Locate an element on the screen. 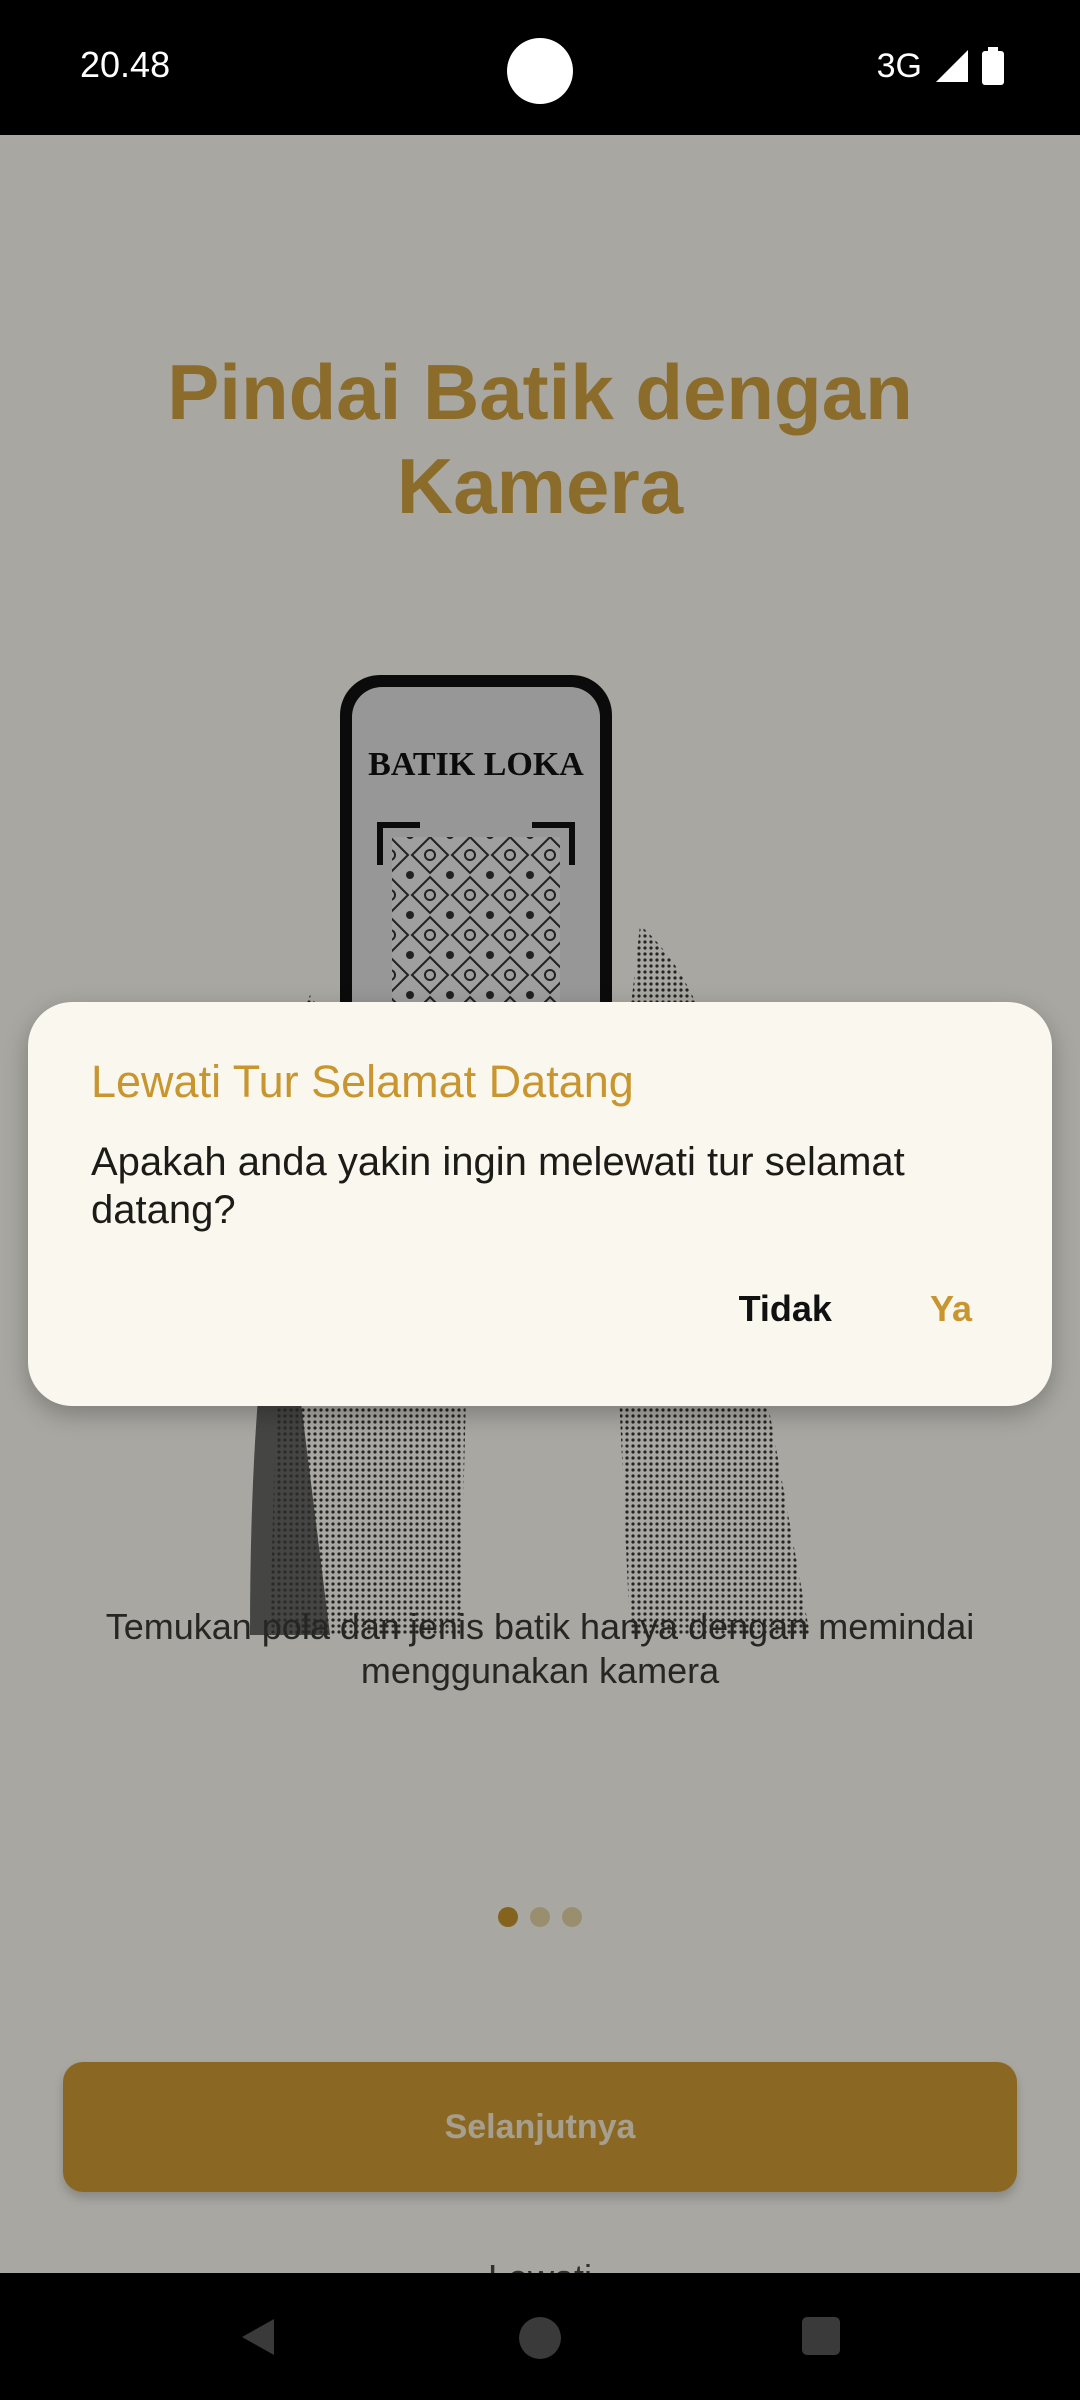  signal-icon is located at coordinates (952, 66).